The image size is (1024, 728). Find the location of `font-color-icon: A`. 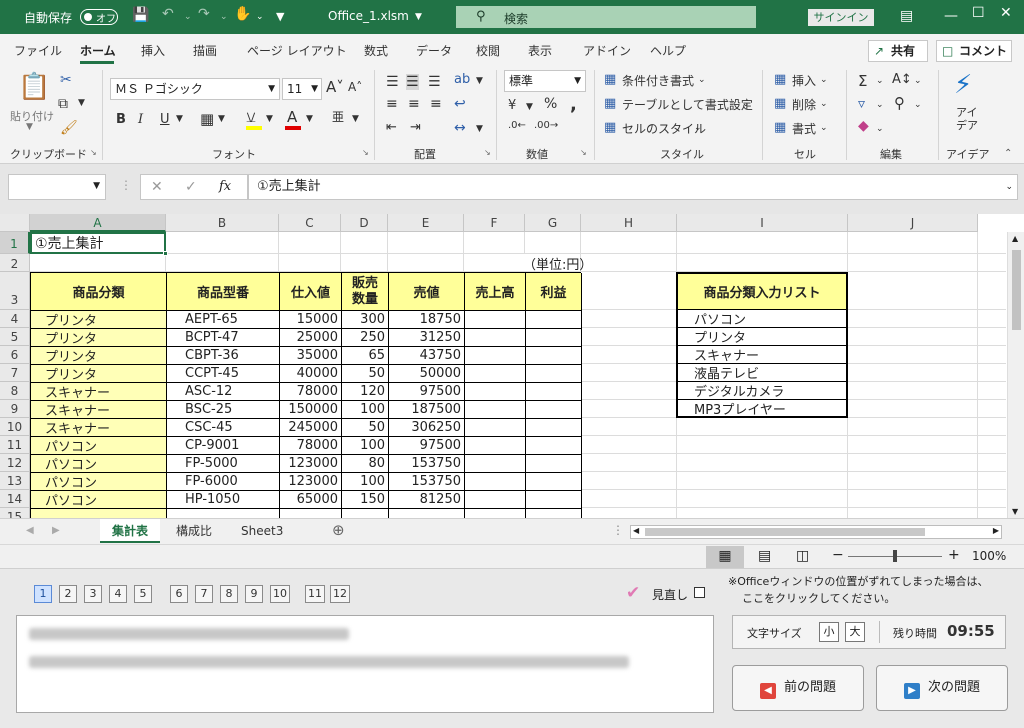

font-color-icon: A is located at coordinates (292, 117).